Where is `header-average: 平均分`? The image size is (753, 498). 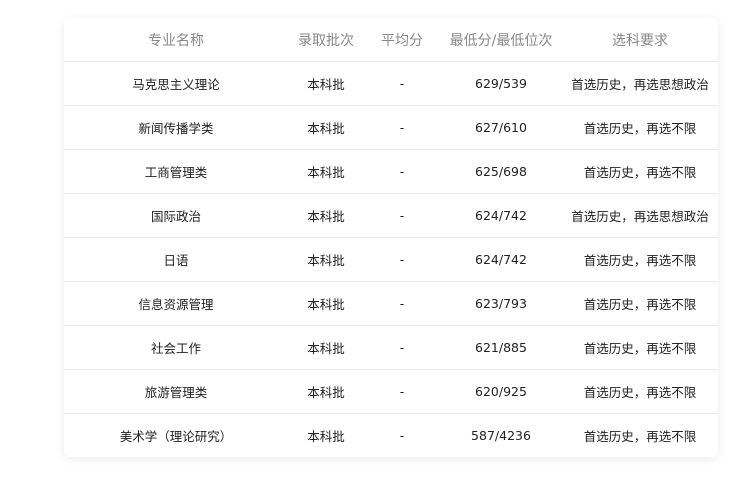
header-average: 平均分 is located at coordinates (402, 40).